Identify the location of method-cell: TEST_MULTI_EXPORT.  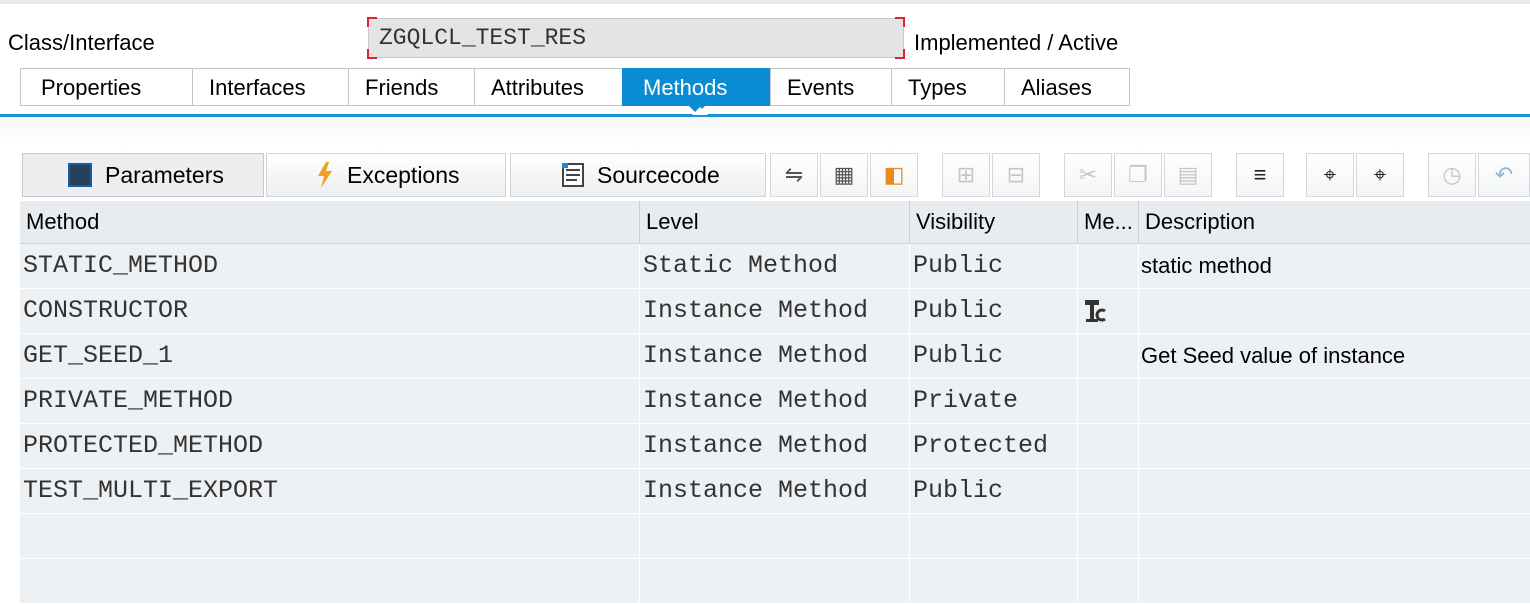
(329, 491).